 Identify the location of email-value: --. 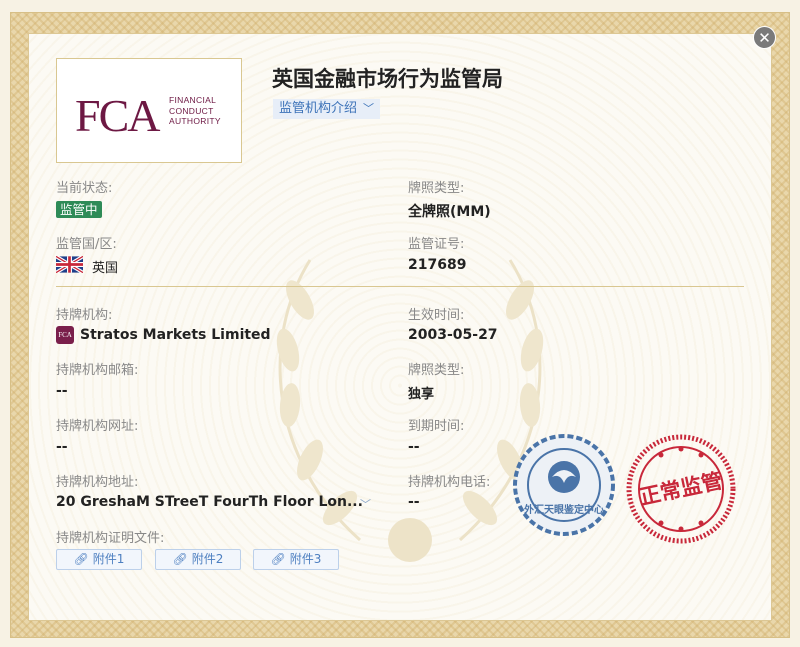
(62, 391).